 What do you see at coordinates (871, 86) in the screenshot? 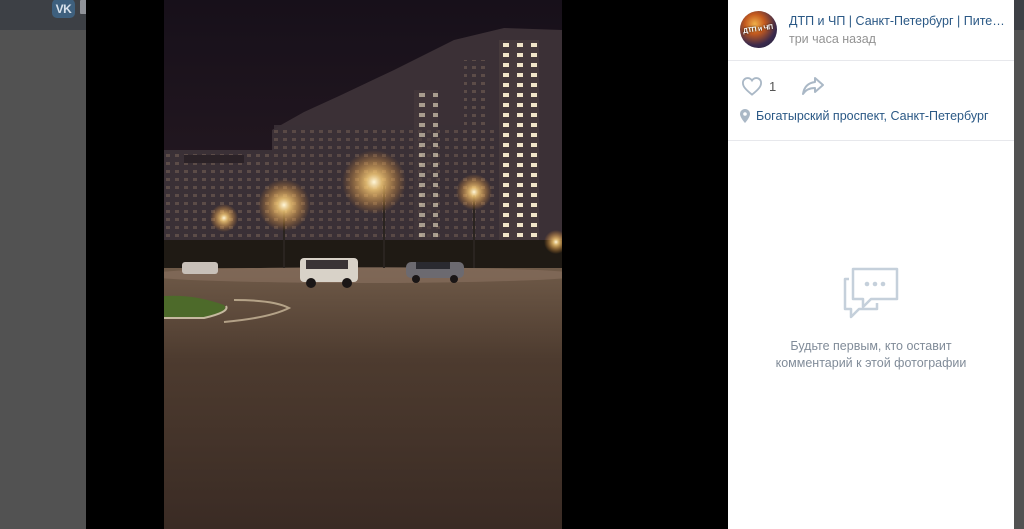
I see `post-actions: 1` at bounding box center [871, 86].